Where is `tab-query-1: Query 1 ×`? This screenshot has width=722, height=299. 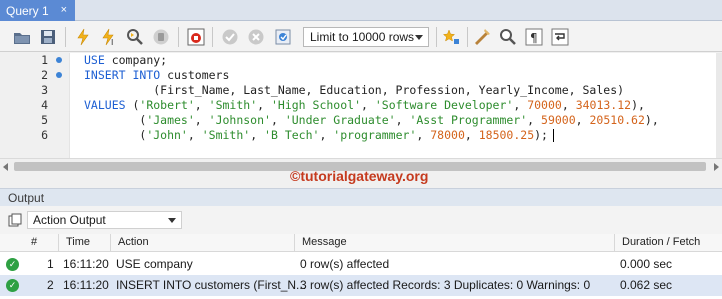
tab-query-1: Query 1 × is located at coordinates (37, 10).